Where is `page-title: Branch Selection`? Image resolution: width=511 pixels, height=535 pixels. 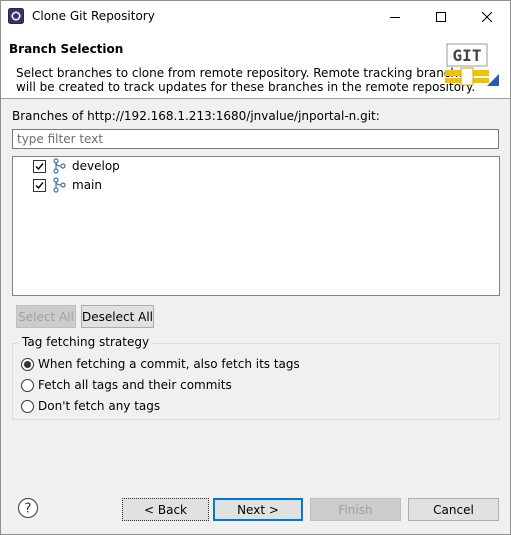
page-title: Branch Selection is located at coordinates (66, 49).